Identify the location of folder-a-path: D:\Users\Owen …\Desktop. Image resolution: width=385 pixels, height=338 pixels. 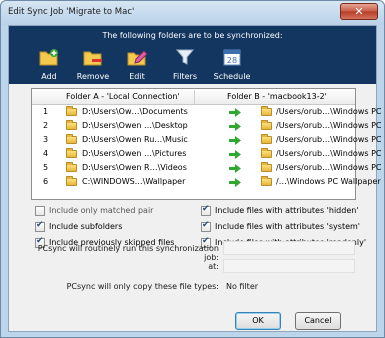
(135, 125).